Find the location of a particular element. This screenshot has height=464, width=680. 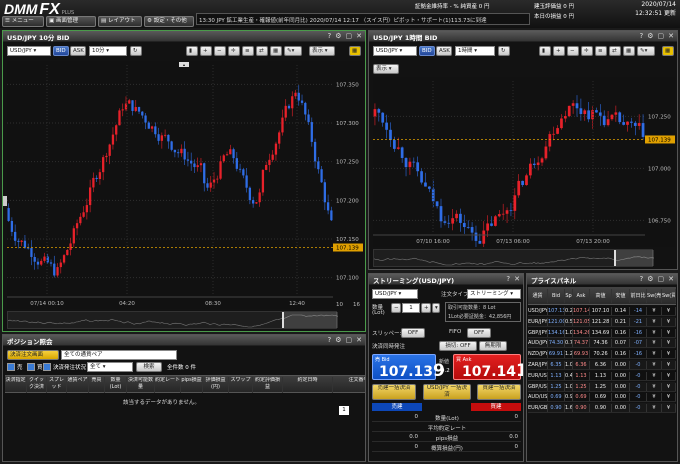

positions-column-header: 約定評価損益 is located at coordinates (268, 385).